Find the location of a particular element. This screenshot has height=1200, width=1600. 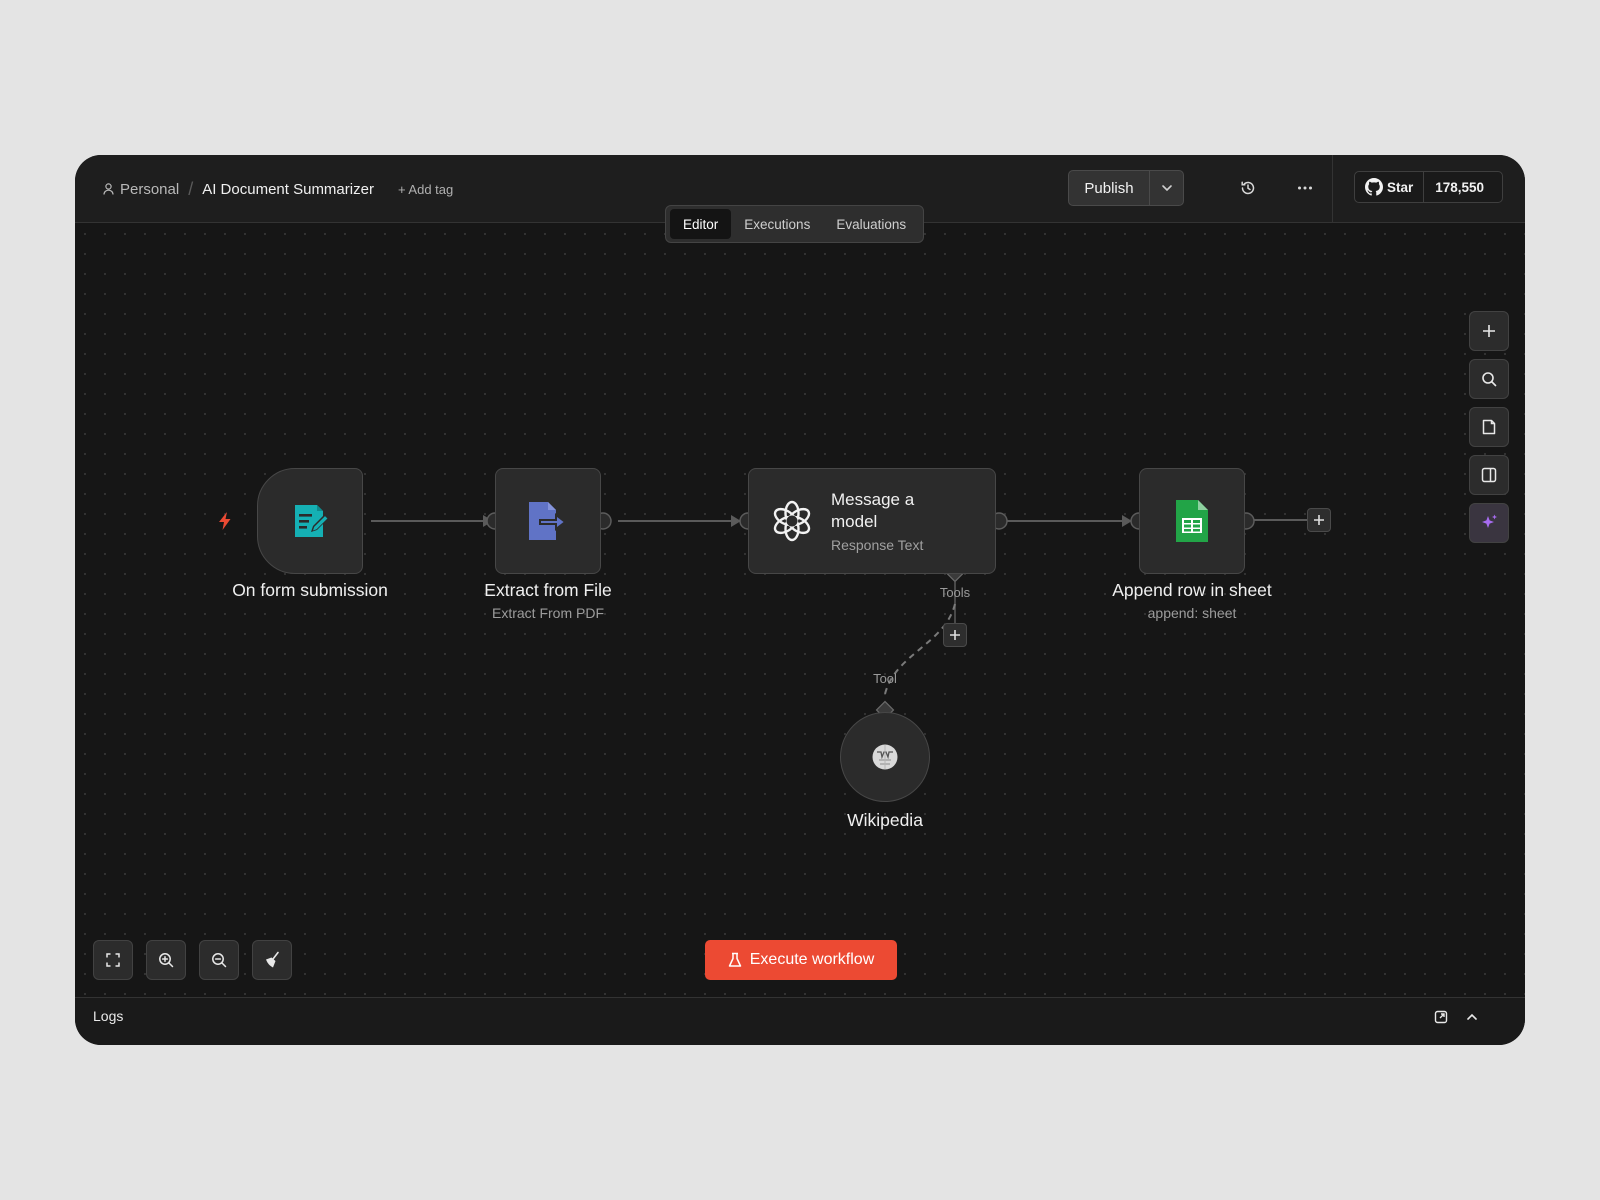

tidy-up-button is located at coordinates (272, 960).